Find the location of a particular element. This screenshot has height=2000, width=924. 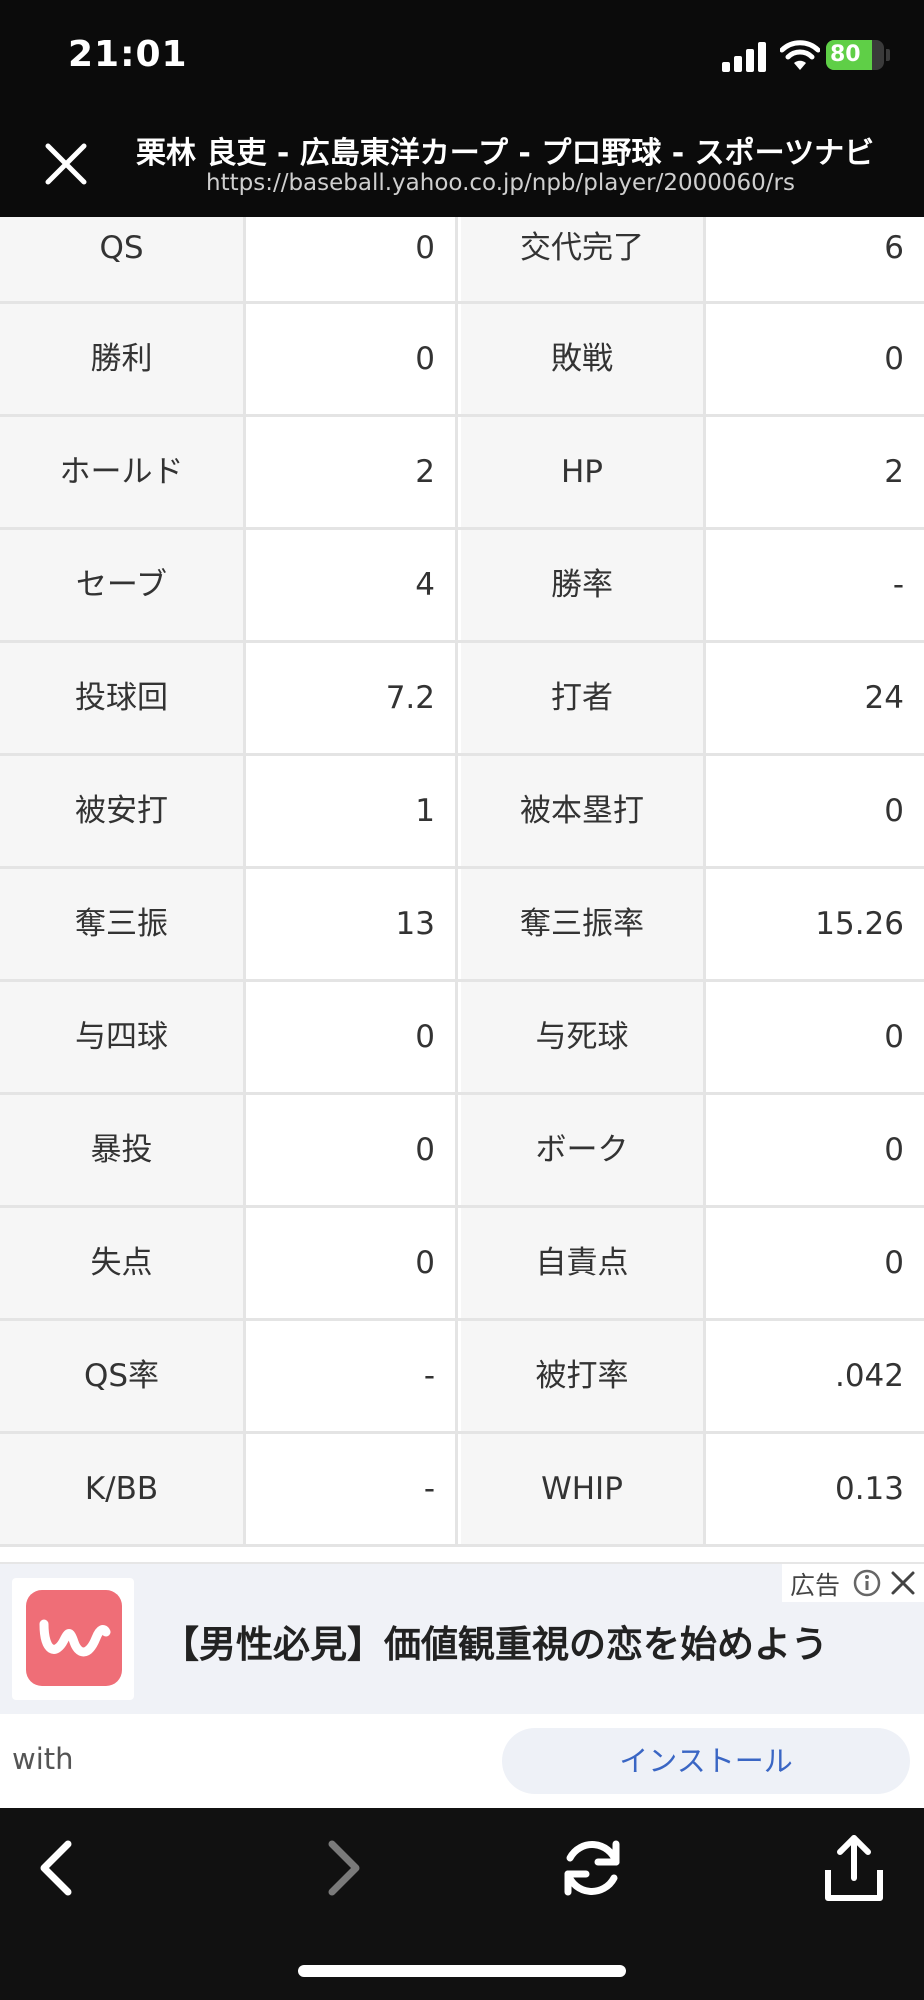

reload-icon is located at coordinates (592, 1868).